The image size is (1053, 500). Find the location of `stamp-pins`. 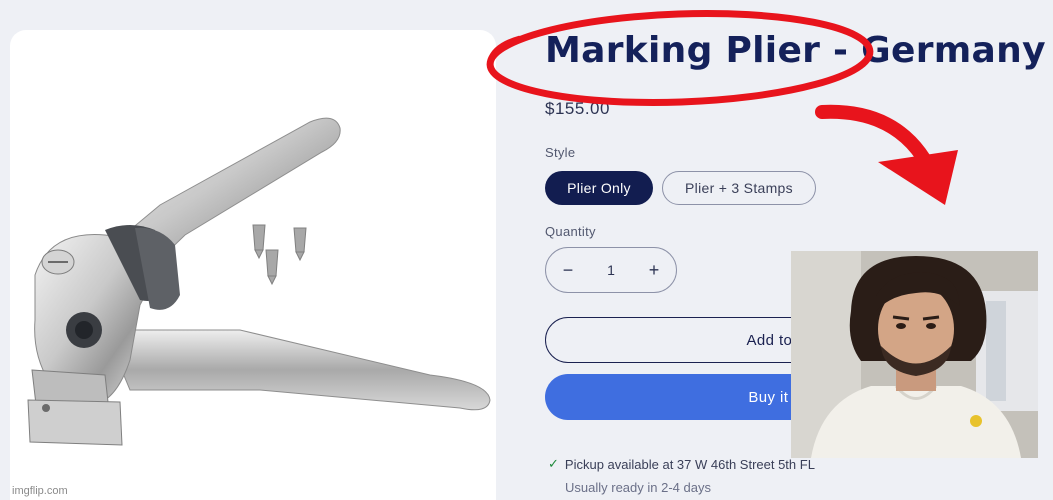

stamp-pins is located at coordinates (279, 255).